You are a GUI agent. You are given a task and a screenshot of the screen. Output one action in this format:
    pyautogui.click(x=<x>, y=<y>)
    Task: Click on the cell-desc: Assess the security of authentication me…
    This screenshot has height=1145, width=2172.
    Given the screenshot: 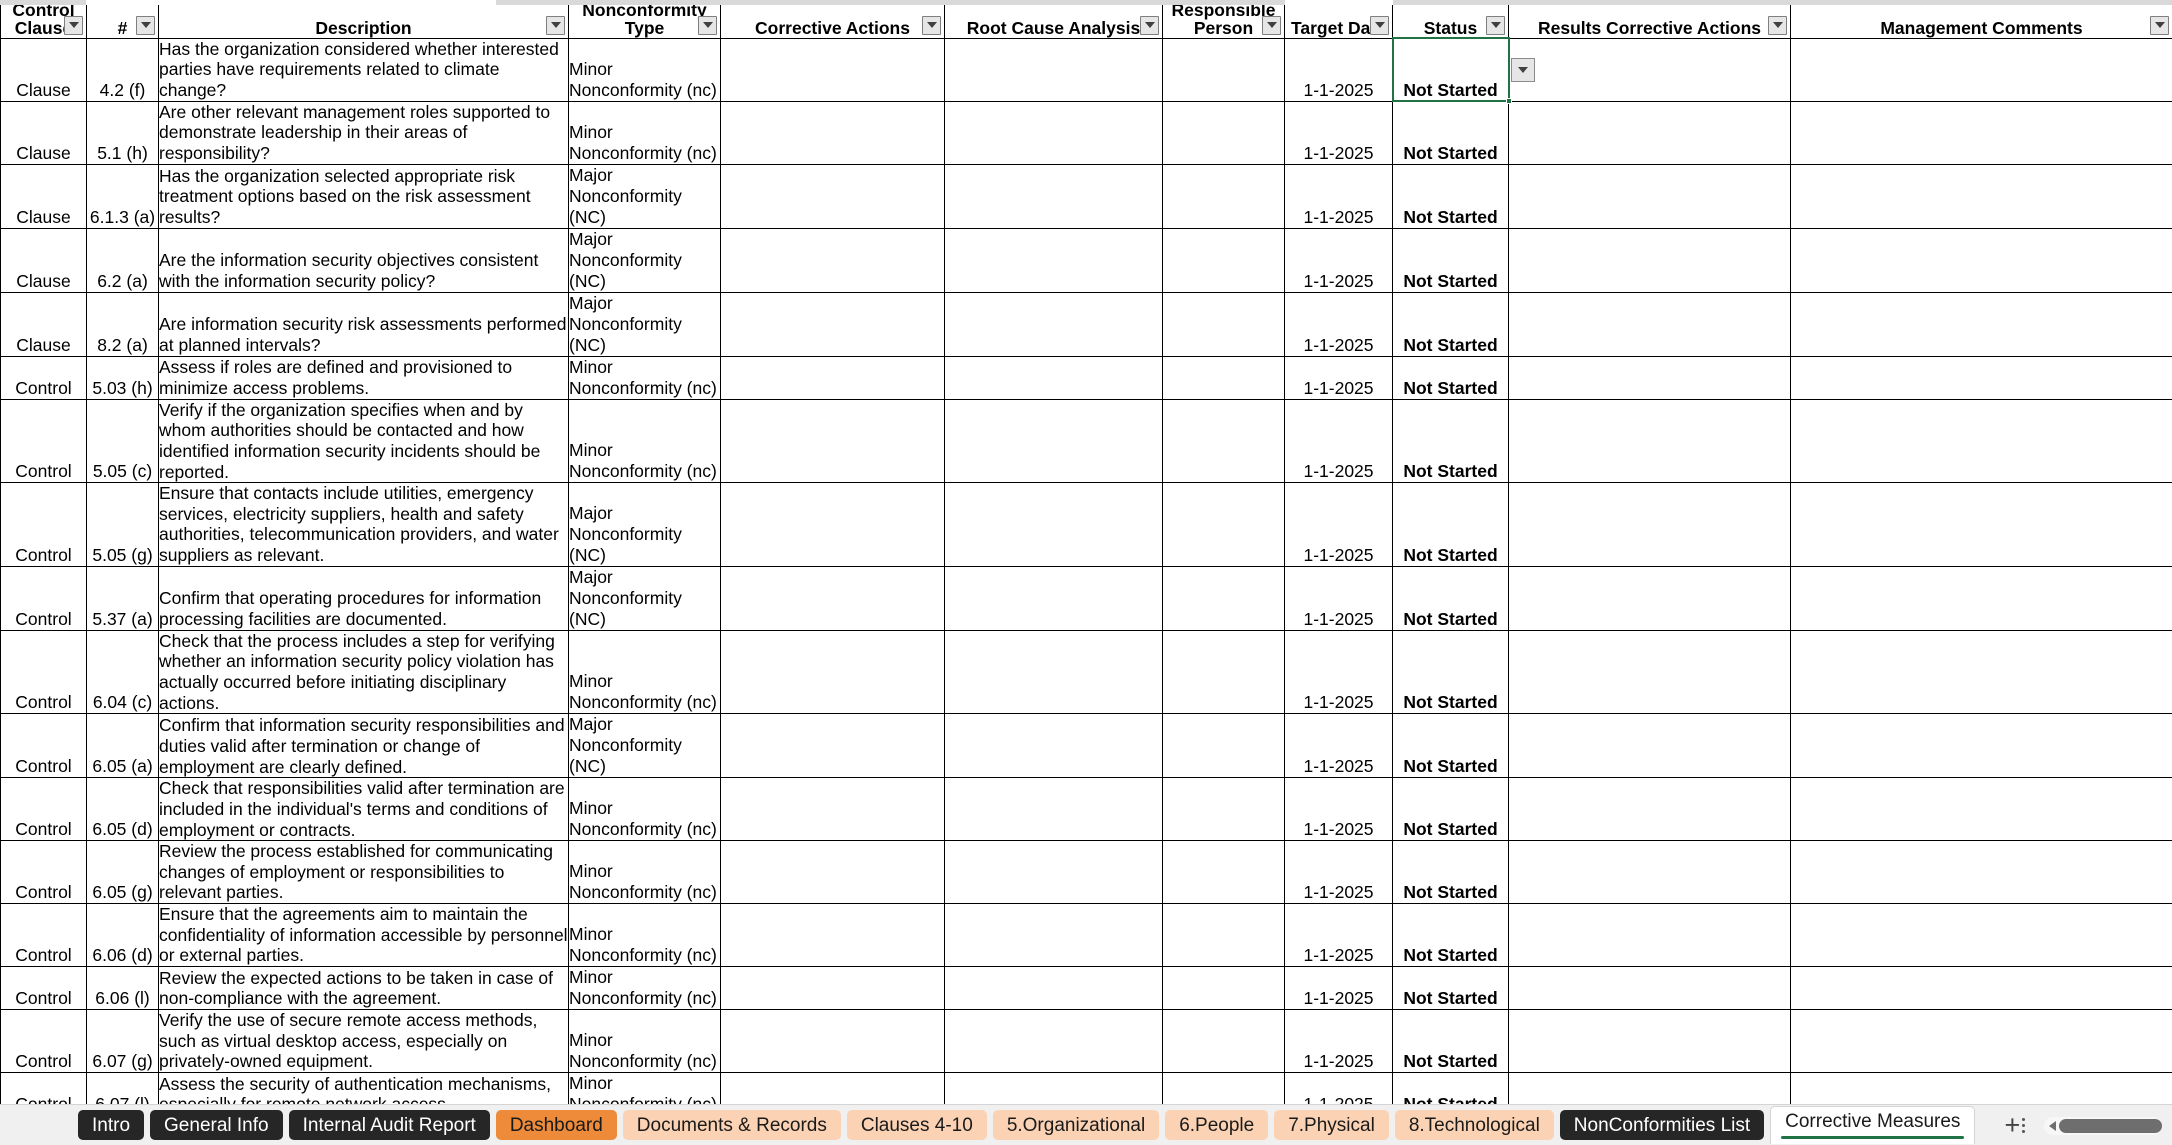 What is the action you would take?
    pyautogui.click(x=363, y=1087)
    